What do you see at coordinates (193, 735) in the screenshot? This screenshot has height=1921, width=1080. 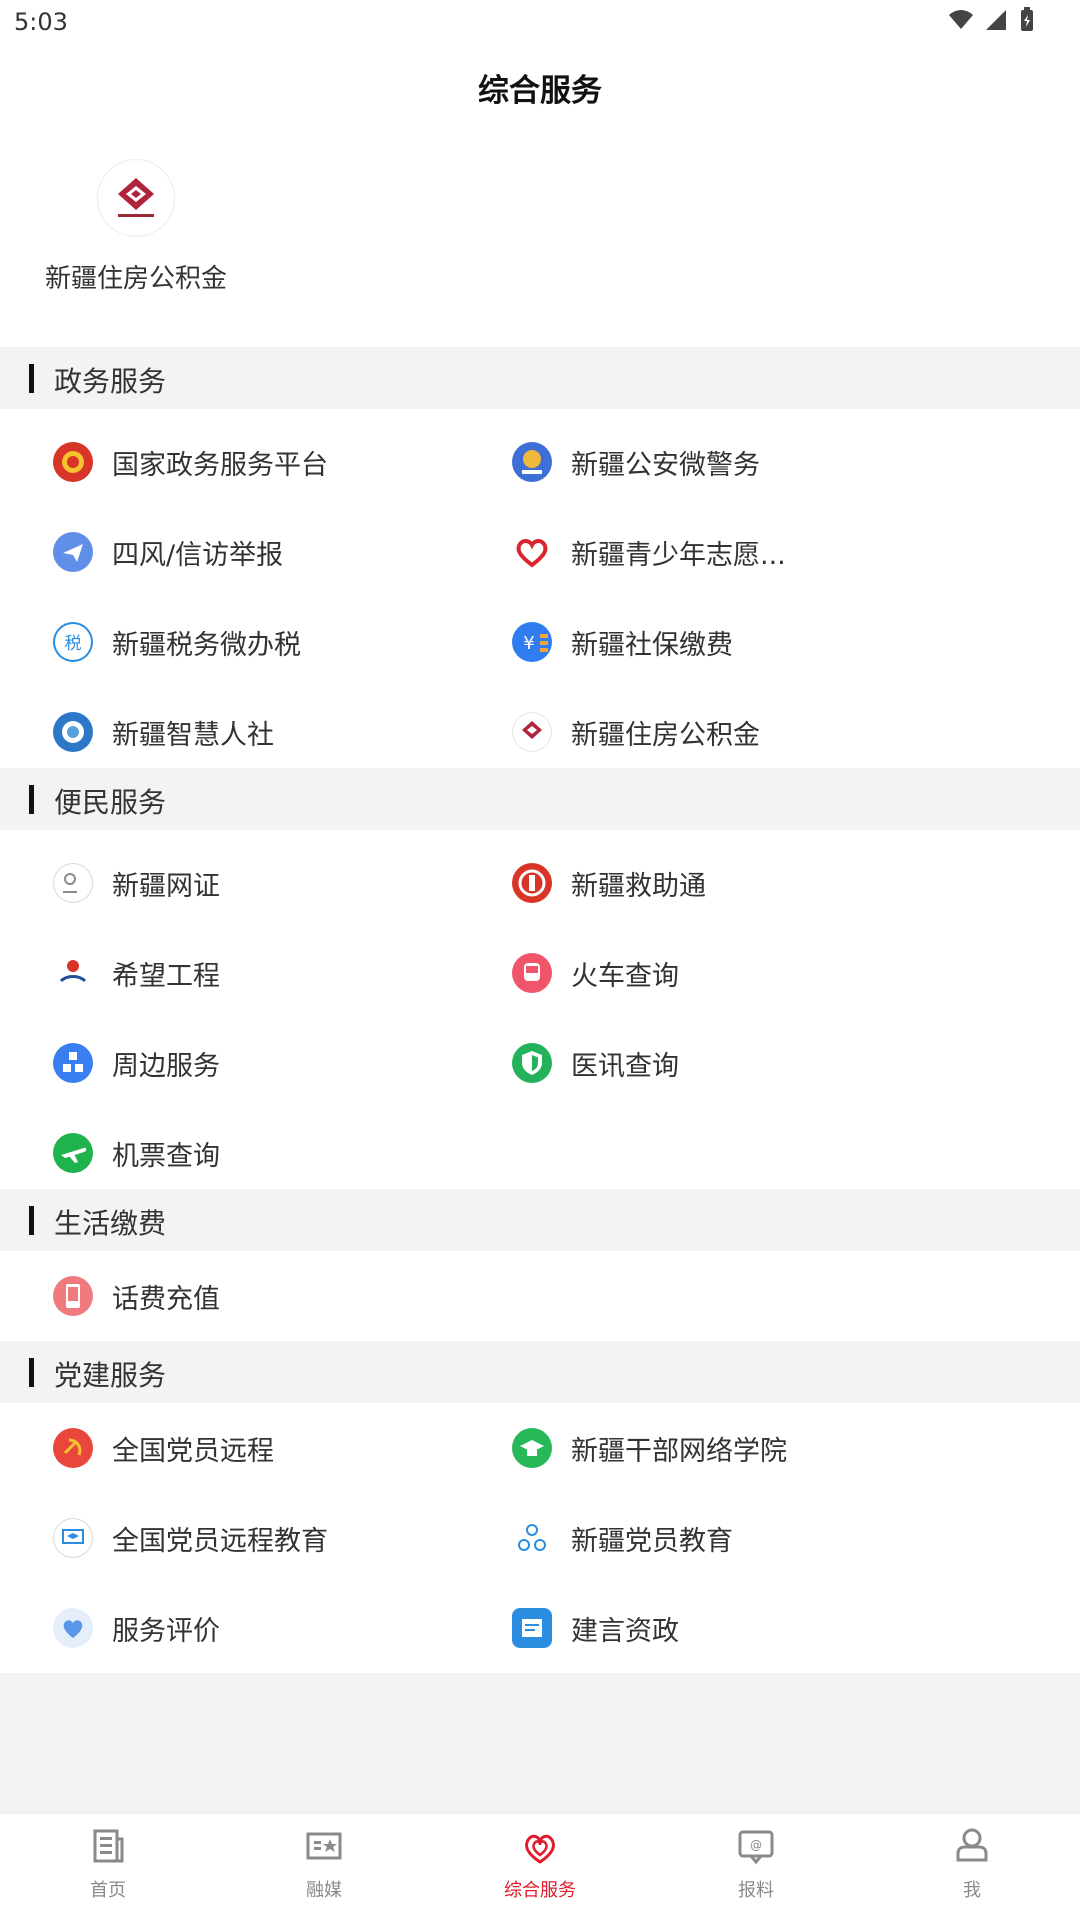 I see `service-label: 新疆智慧人社` at bounding box center [193, 735].